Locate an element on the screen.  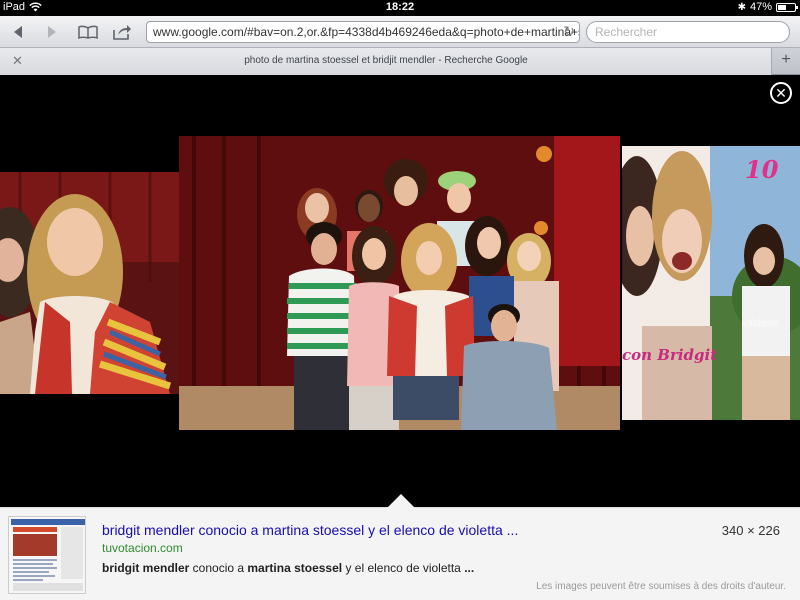
next-image: 10 con Bridgit valdasie is located at coordinates (711, 283).